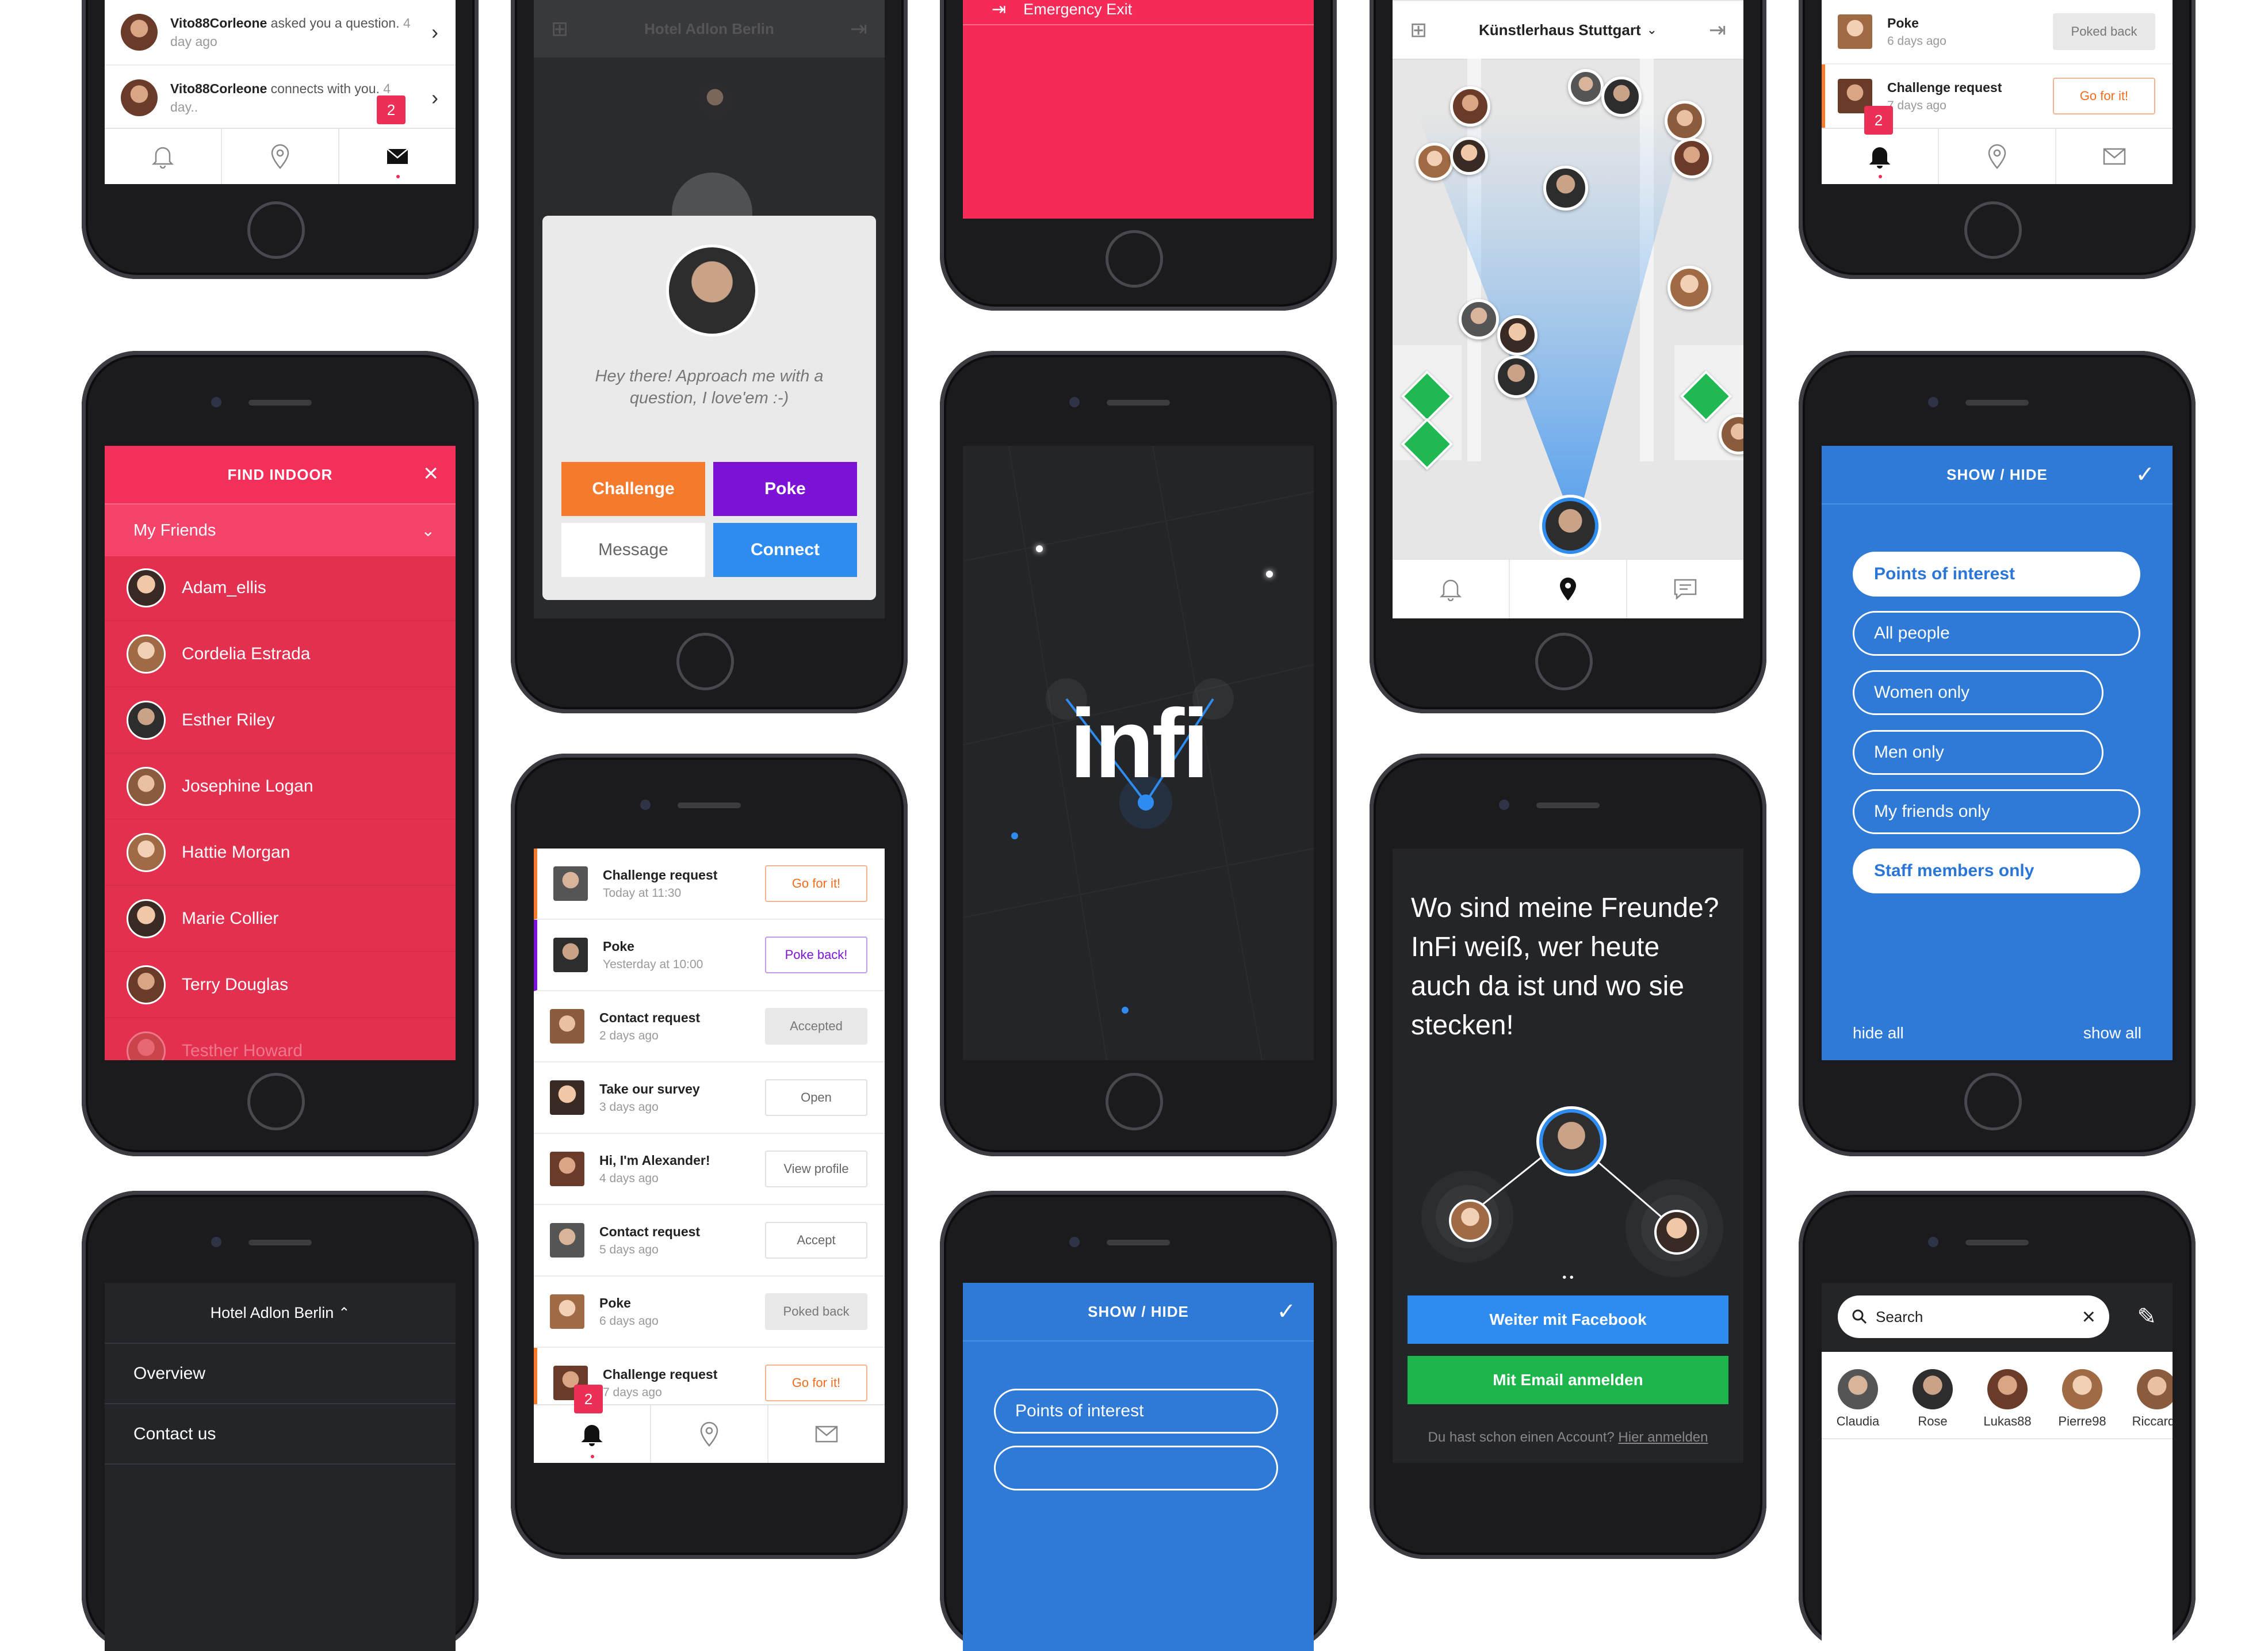  I want to click on list-item: Hattie Morgan, so click(280, 853).